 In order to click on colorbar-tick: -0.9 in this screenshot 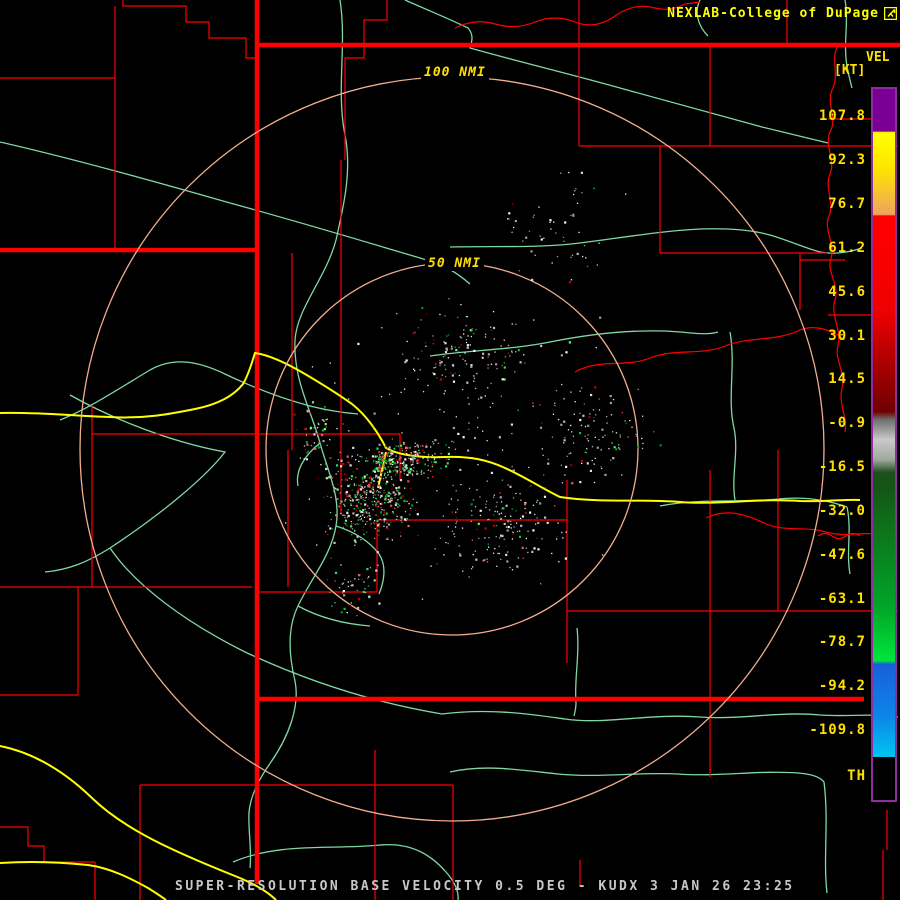, I will do `click(847, 423)`.